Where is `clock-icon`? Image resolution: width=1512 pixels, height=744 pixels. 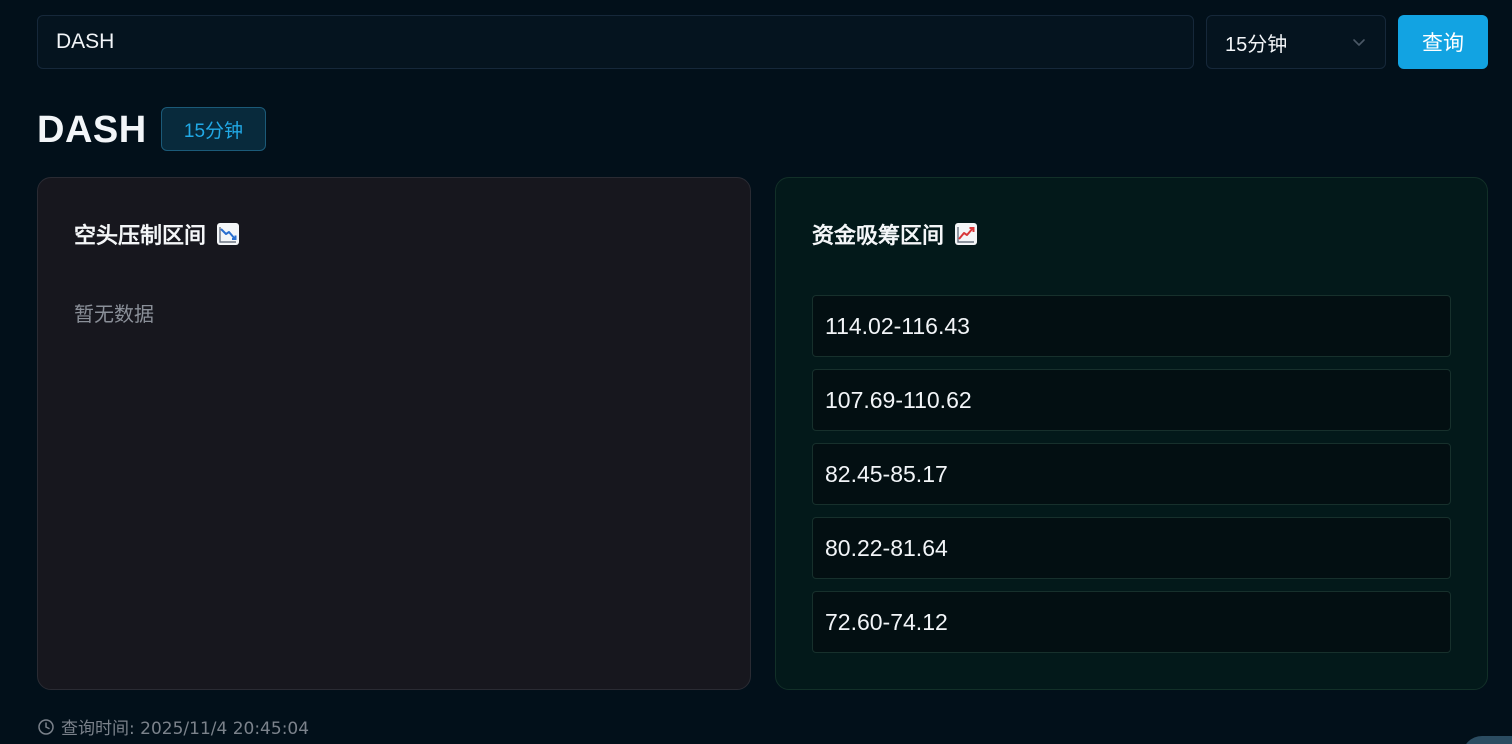
clock-icon is located at coordinates (46, 726).